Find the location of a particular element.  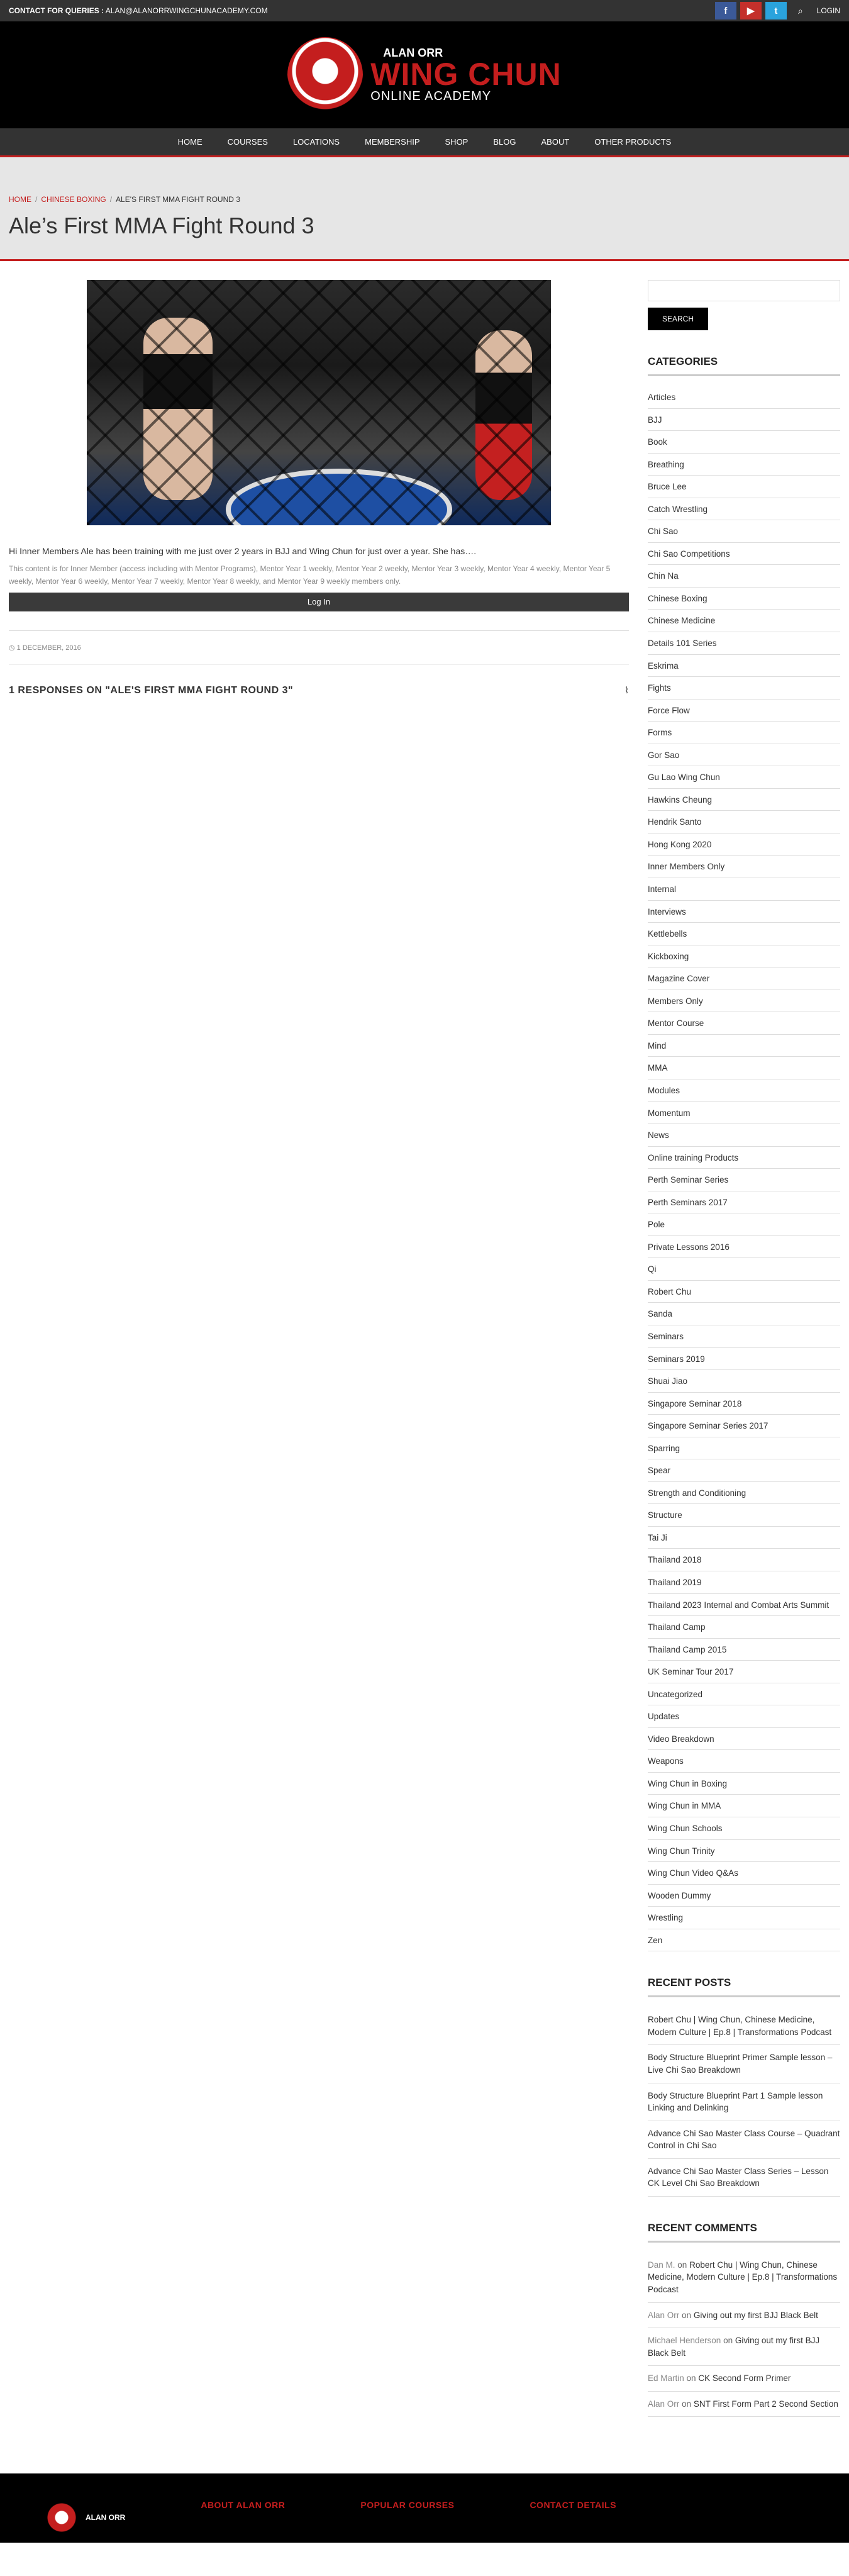

comment-author: Dan M. is located at coordinates (662, 2265).